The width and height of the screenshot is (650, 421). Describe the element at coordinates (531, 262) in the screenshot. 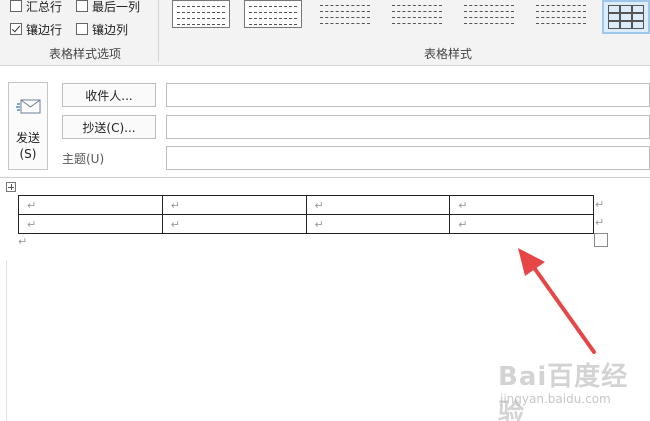

I see `annotation-arrow-head` at that location.